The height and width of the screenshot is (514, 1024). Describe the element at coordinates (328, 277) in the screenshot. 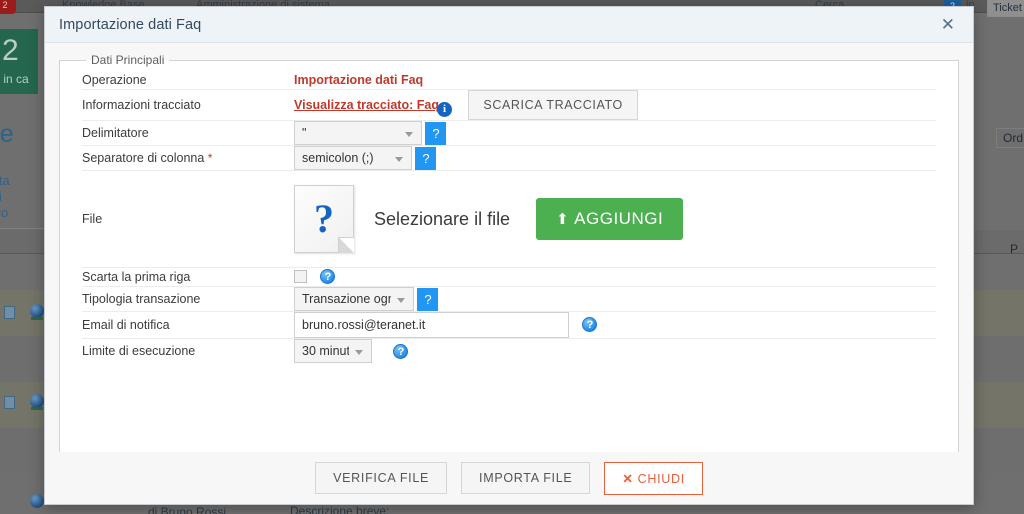

I see `help-icon-scarta-prima-riga: ?` at that location.